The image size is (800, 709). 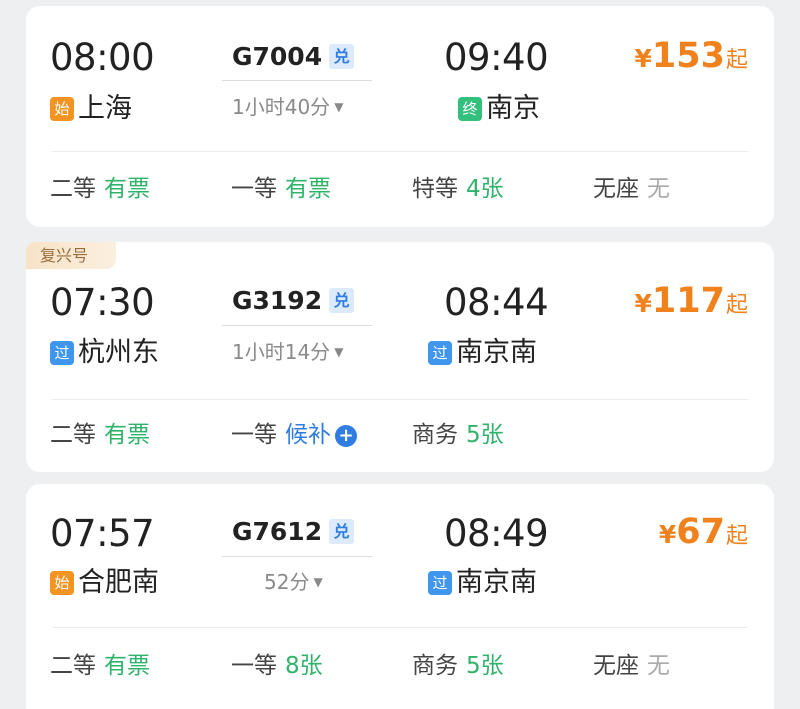 What do you see at coordinates (496, 57) in the screenshot?
I see `arrive-time: 09:40` at bounding box center [496, 57].